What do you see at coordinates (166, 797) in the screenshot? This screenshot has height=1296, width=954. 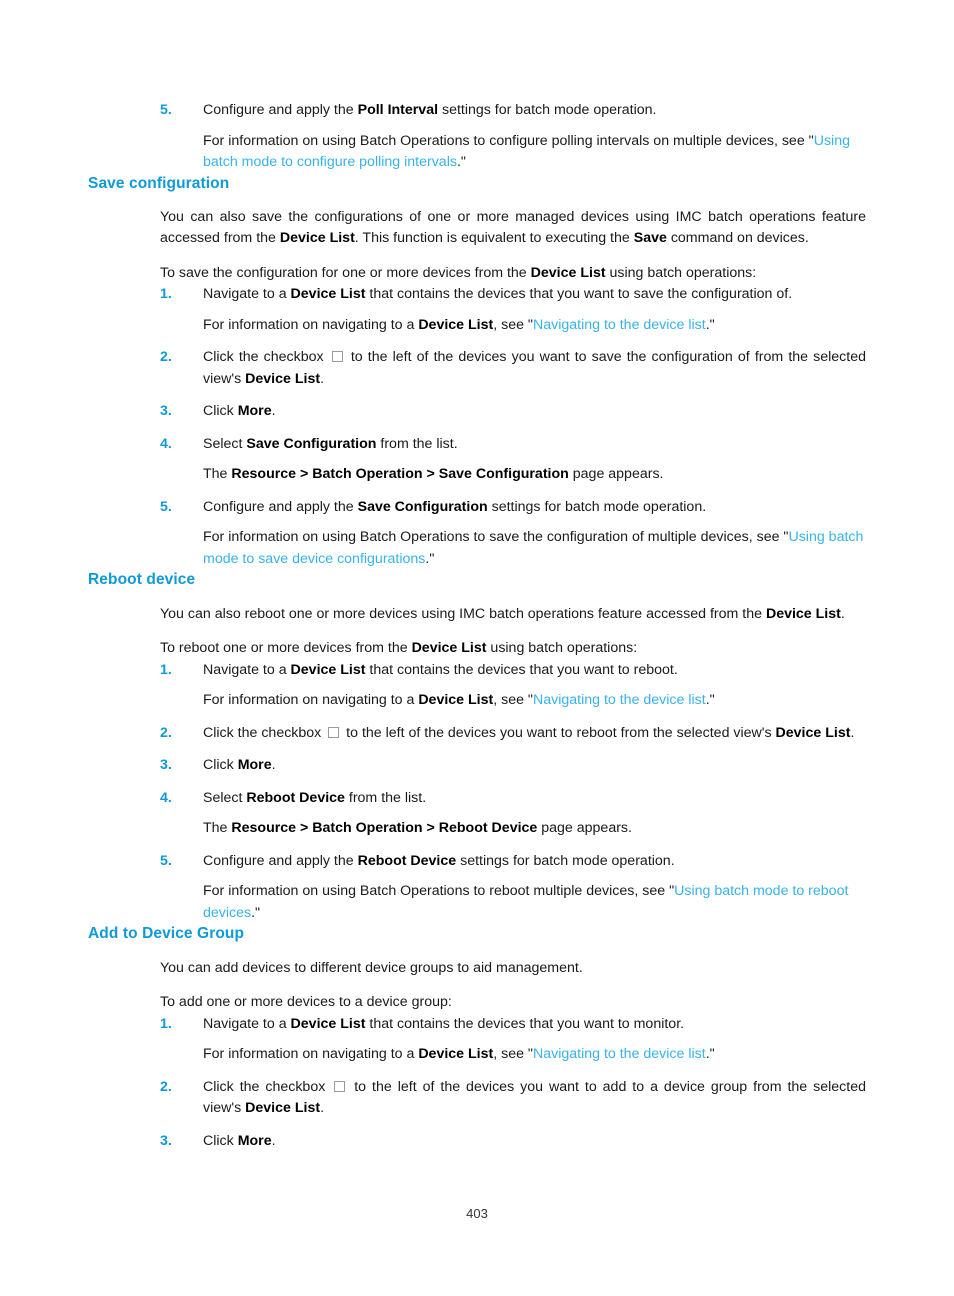 I see `step-number: 4.` at bounding box center [166, 797].